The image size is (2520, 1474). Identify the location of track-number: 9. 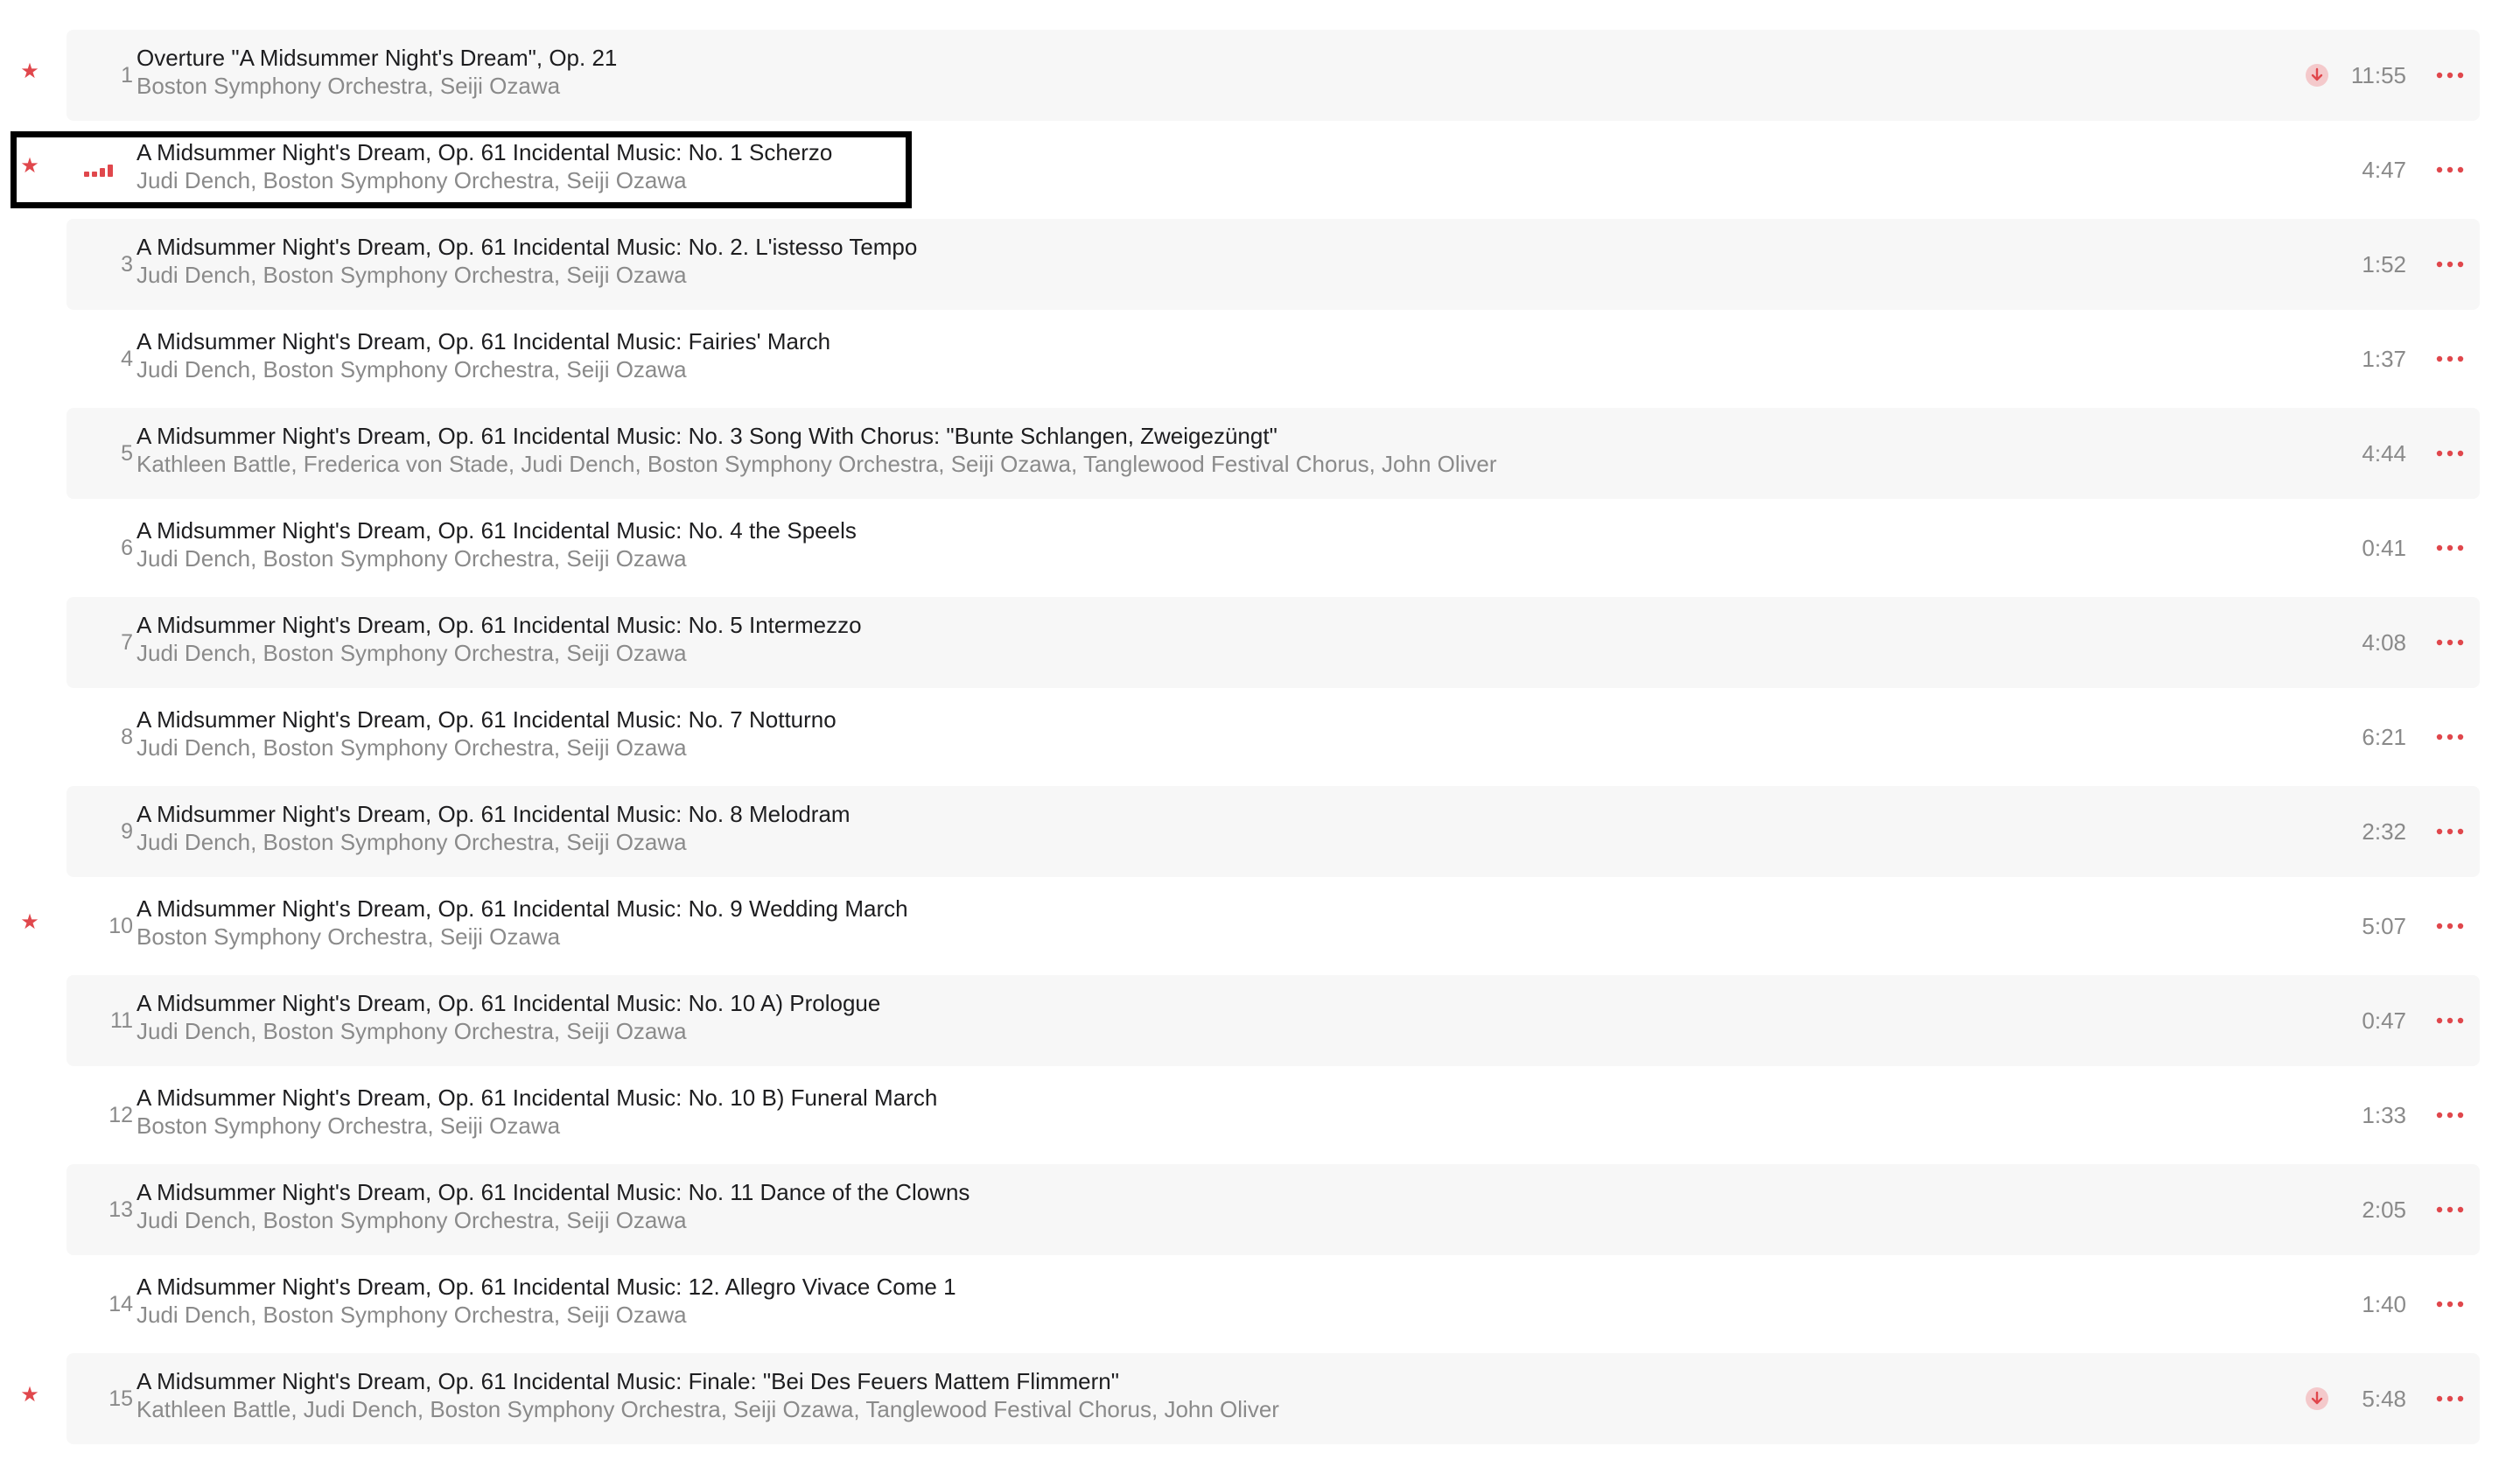
(127, 831).